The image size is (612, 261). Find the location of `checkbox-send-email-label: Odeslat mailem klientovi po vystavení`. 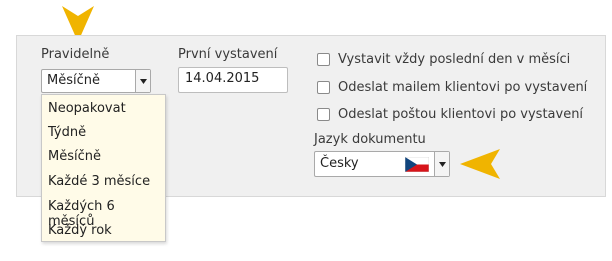

checkbox-send-email-label: Odeslat mailem klientovi po vystavení is located at coordinates (463, 87).